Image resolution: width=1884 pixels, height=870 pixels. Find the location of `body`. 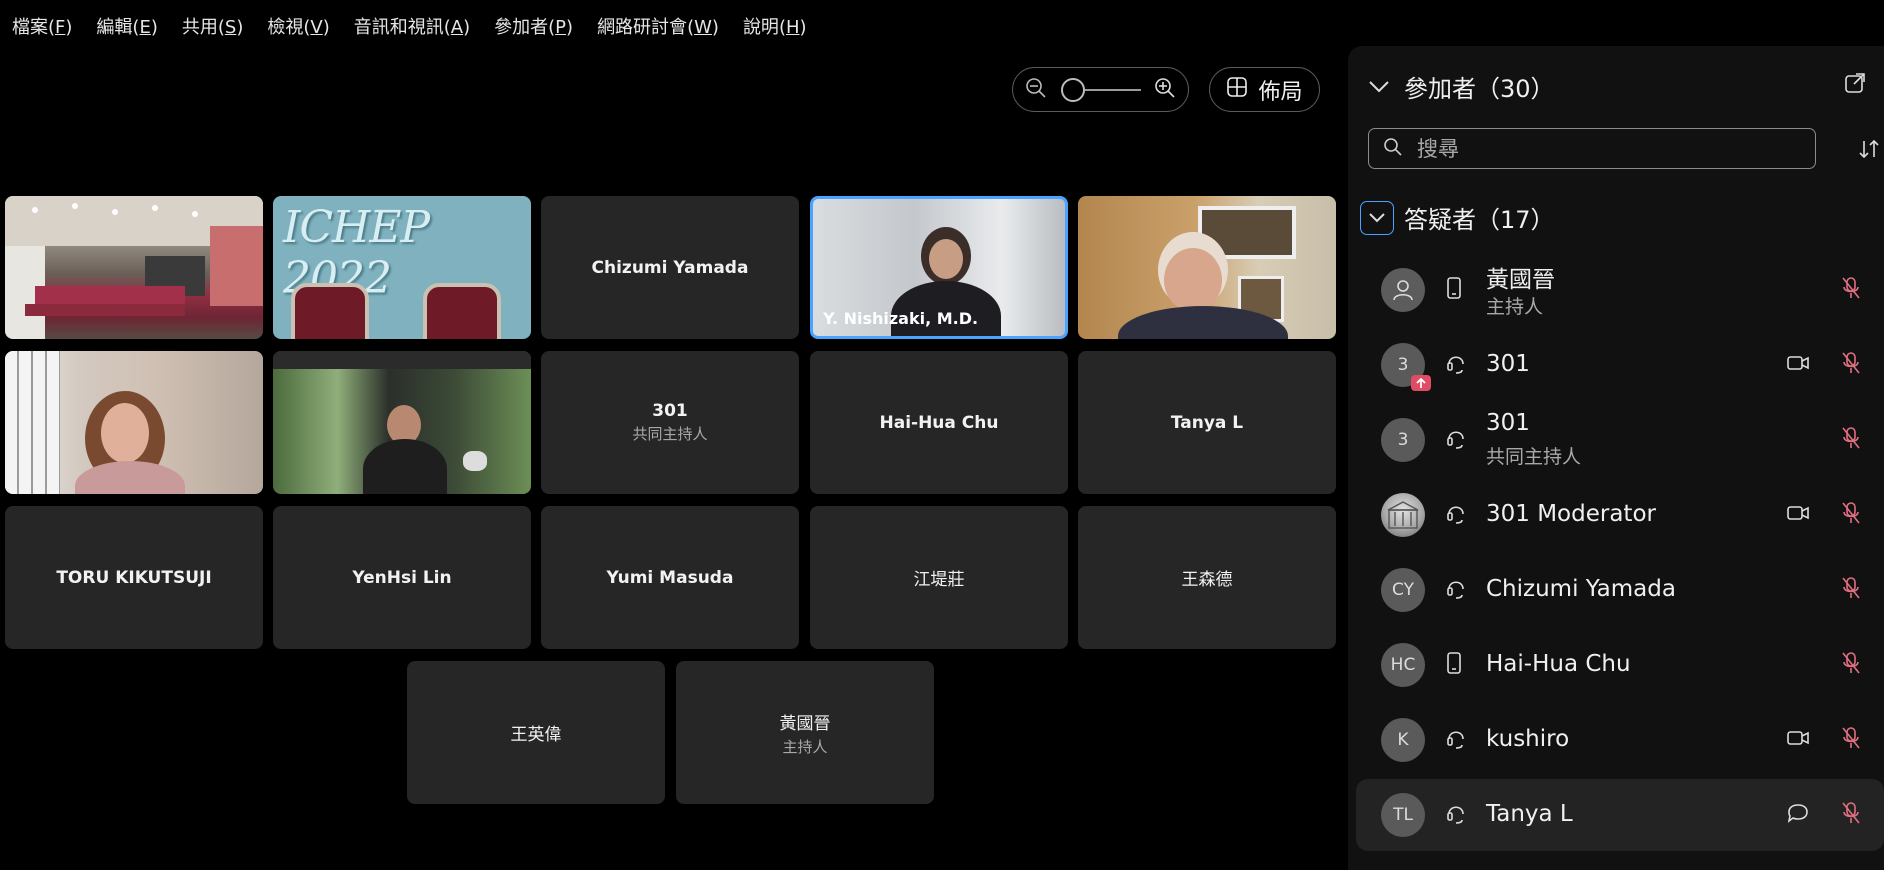

body is located at coordinates (405, 466).